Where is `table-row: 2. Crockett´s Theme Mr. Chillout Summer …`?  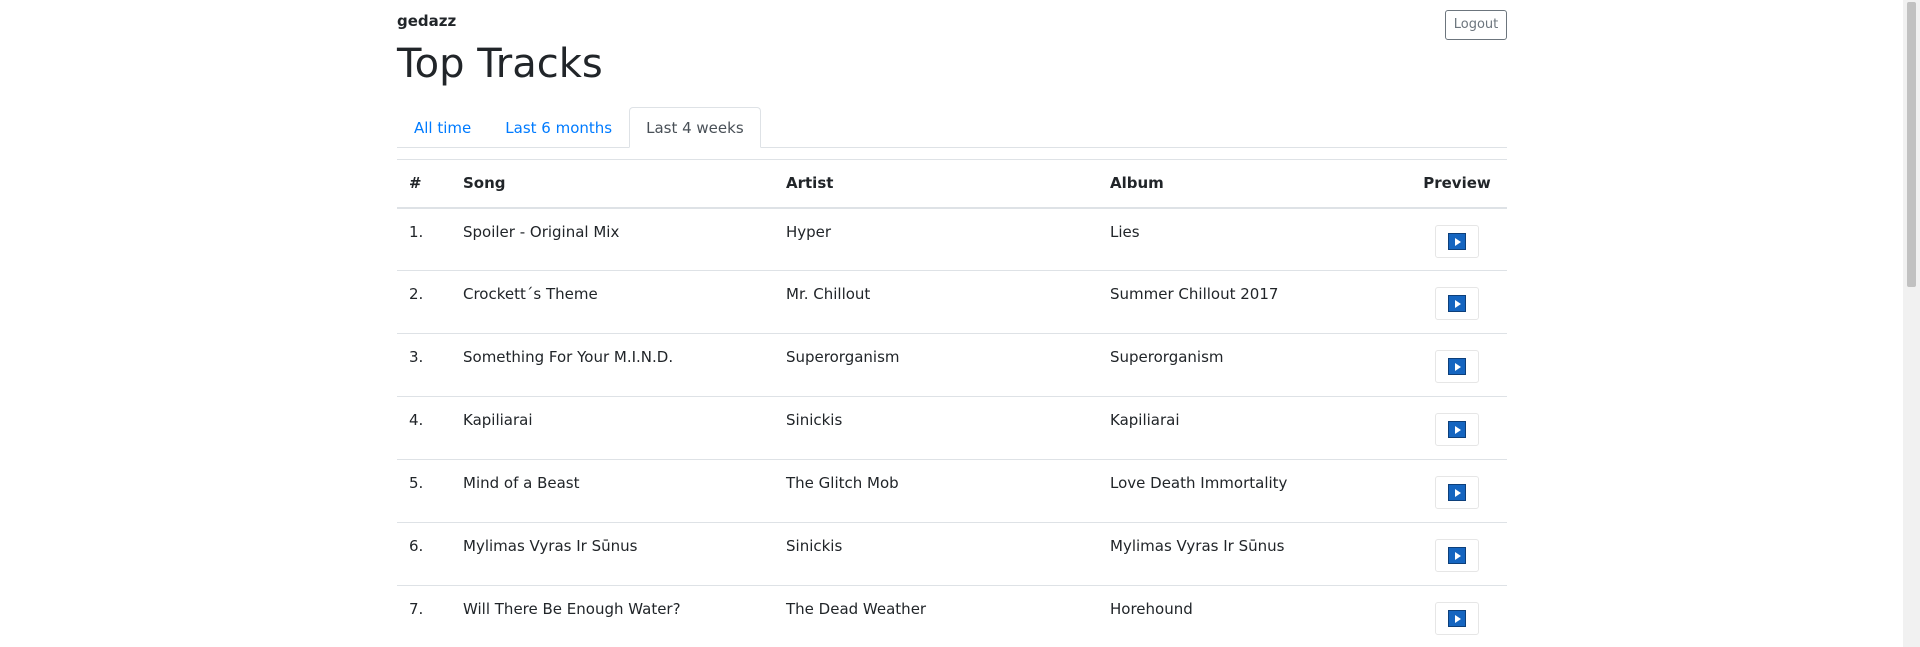 table-row: 2. Crockett´s Theme Mr. Chillout Summer … is located at coordinates (952, 302).